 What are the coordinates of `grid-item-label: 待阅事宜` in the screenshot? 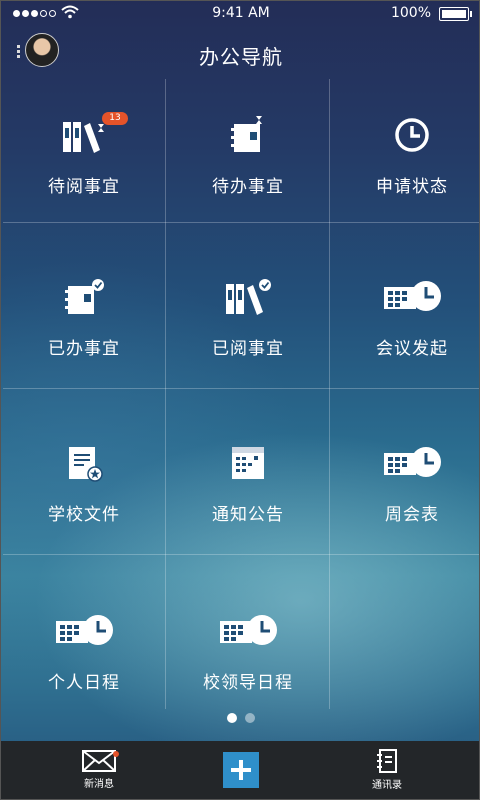 It's located at (84, 186).